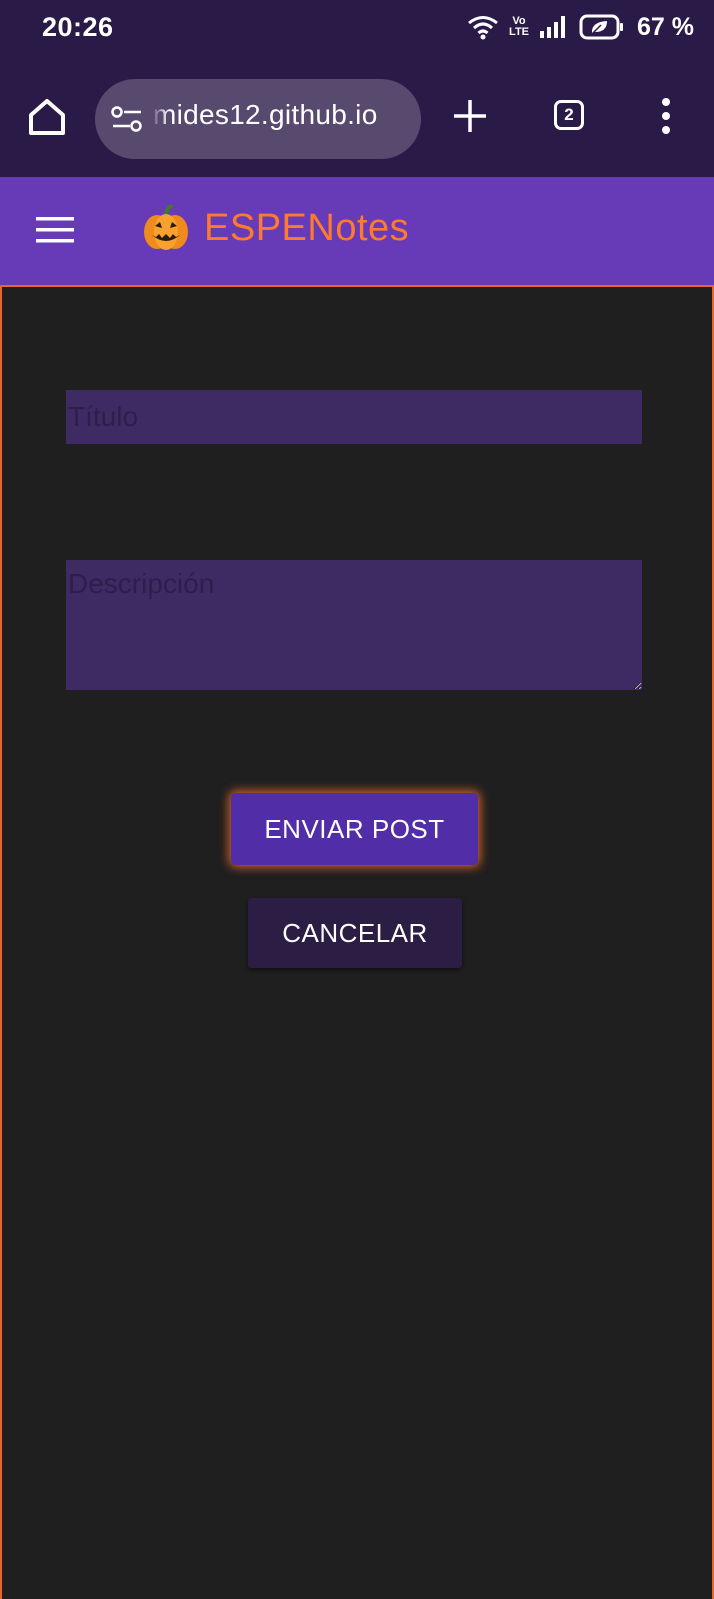 The height and width of the screenshot is (1599, 714). I want to click on status-time: 20:26, so click(78, 27).